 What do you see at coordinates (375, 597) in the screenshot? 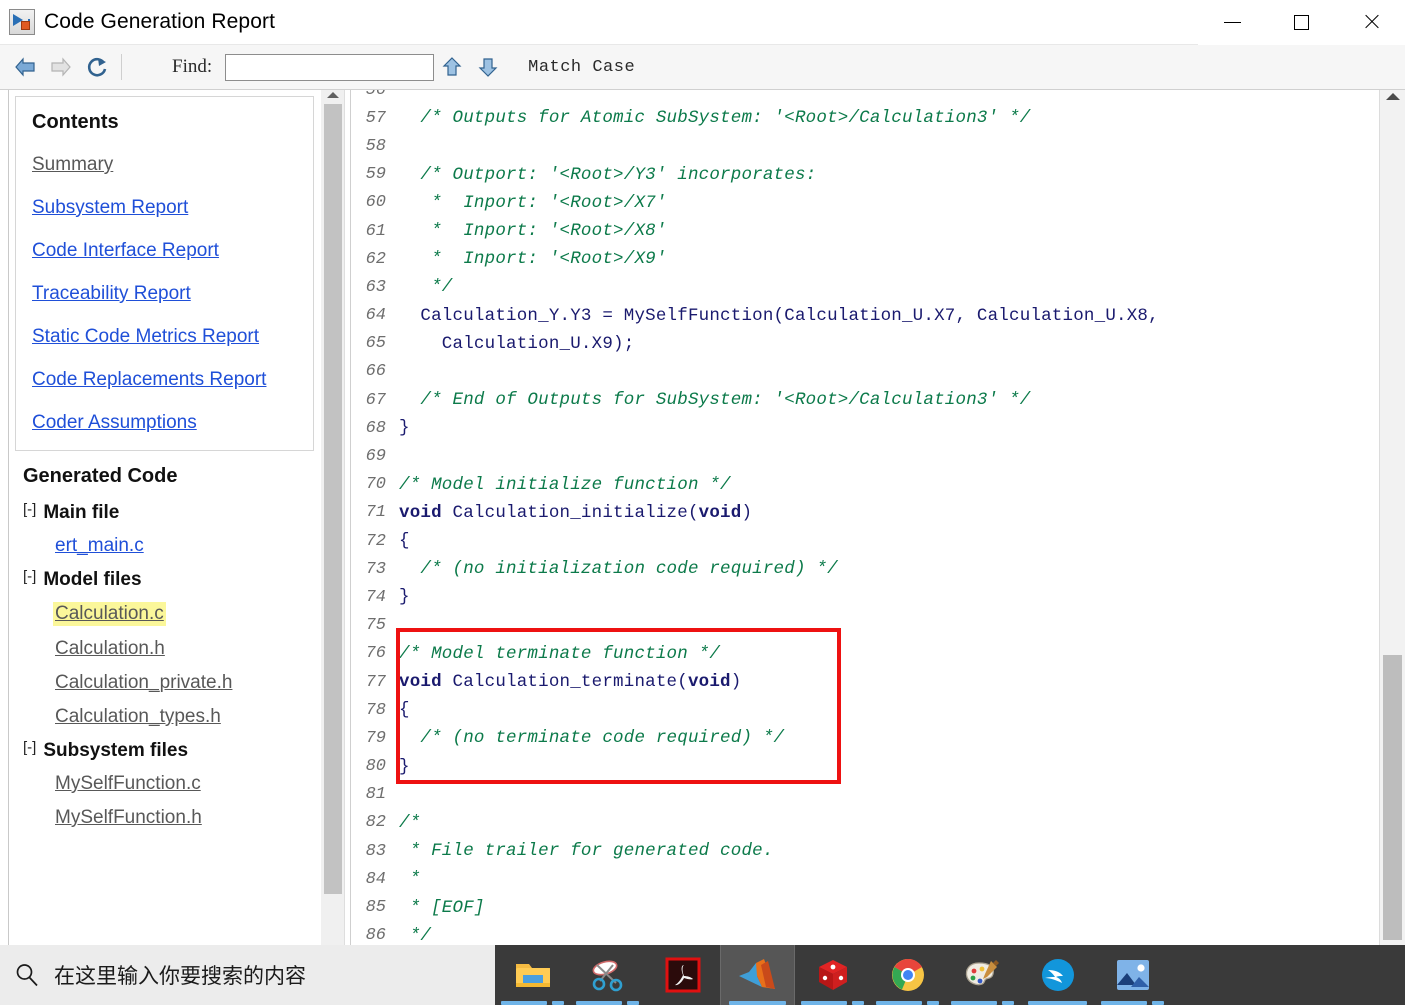
I see `line-number: 74` at bounding box center [375, 597].